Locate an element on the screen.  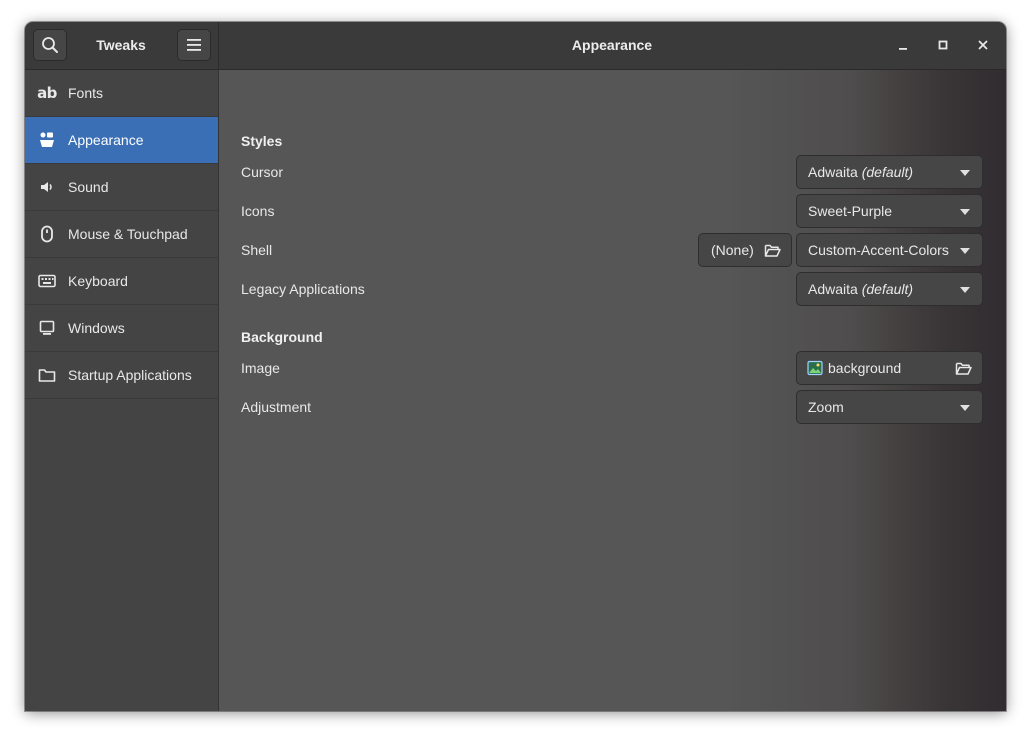
sidebar-item-label: Mouse & Touchpad is located at coordinates (128, 234).